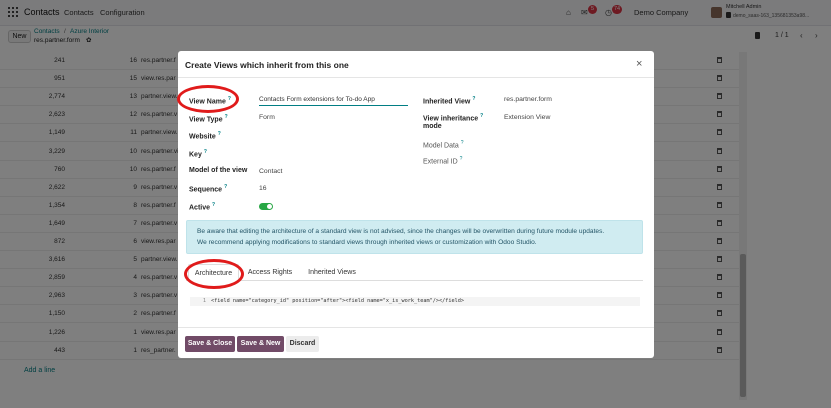  I want to click on active-toggle, so click(266, 206).